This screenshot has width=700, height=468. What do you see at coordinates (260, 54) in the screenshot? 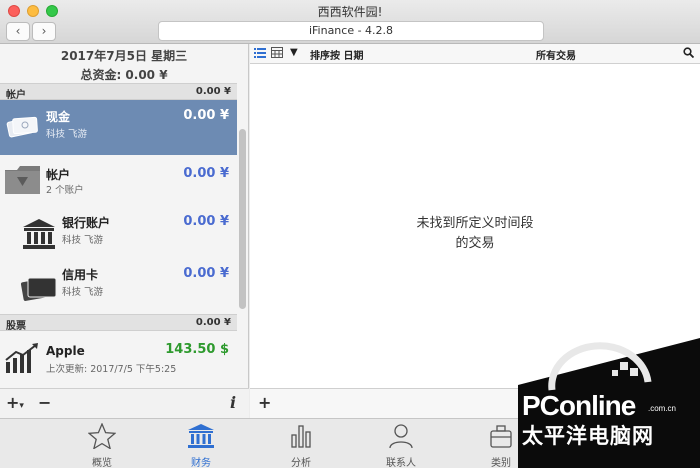
I see `list-view-icon` at bounding box center [260, 54].